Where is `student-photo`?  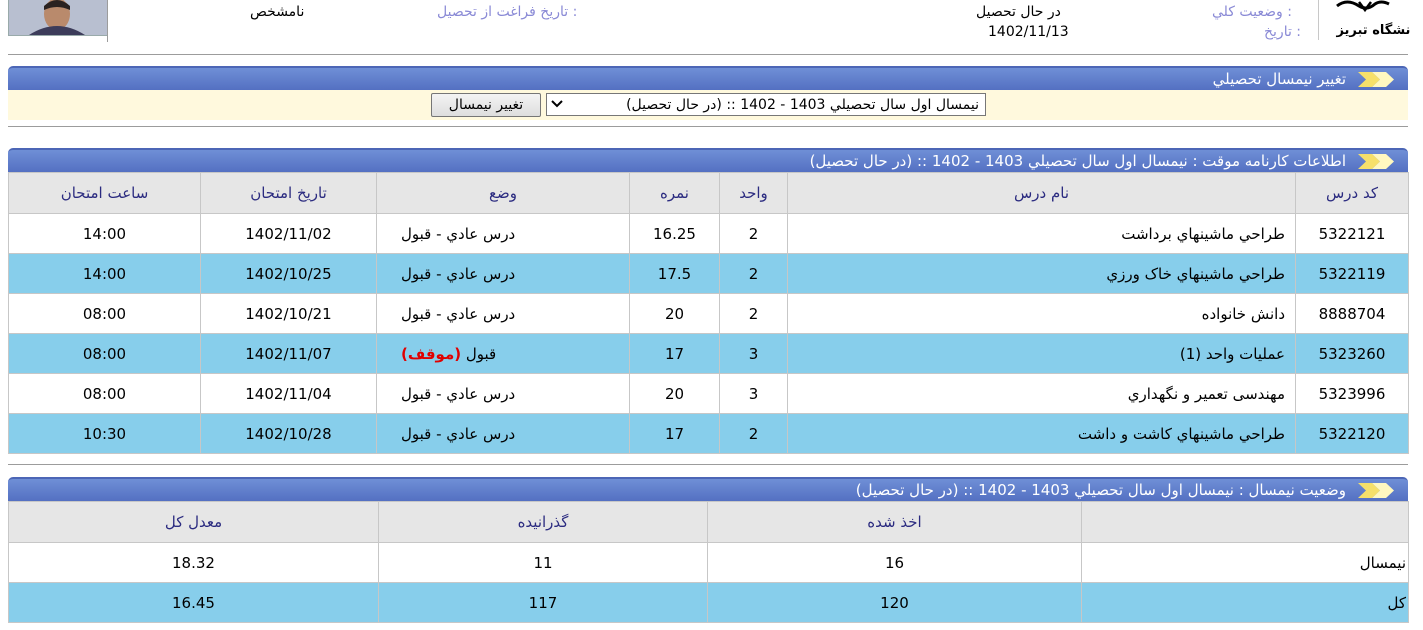 student-photo is located at coordinates (58, 18).